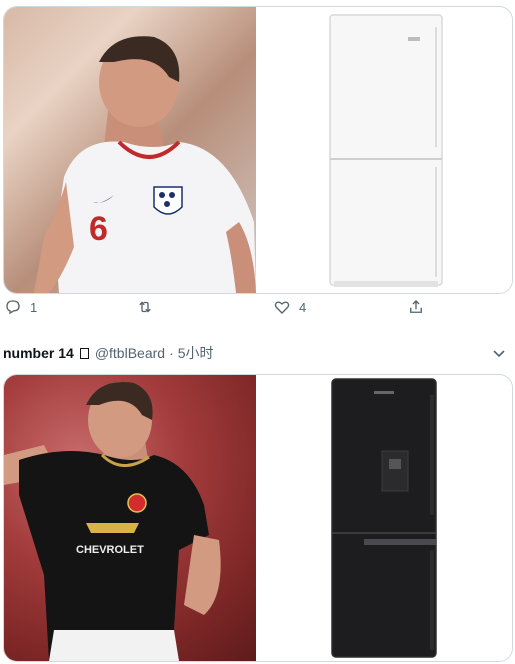  I want to click on retweet-icon, so click(145, 307).